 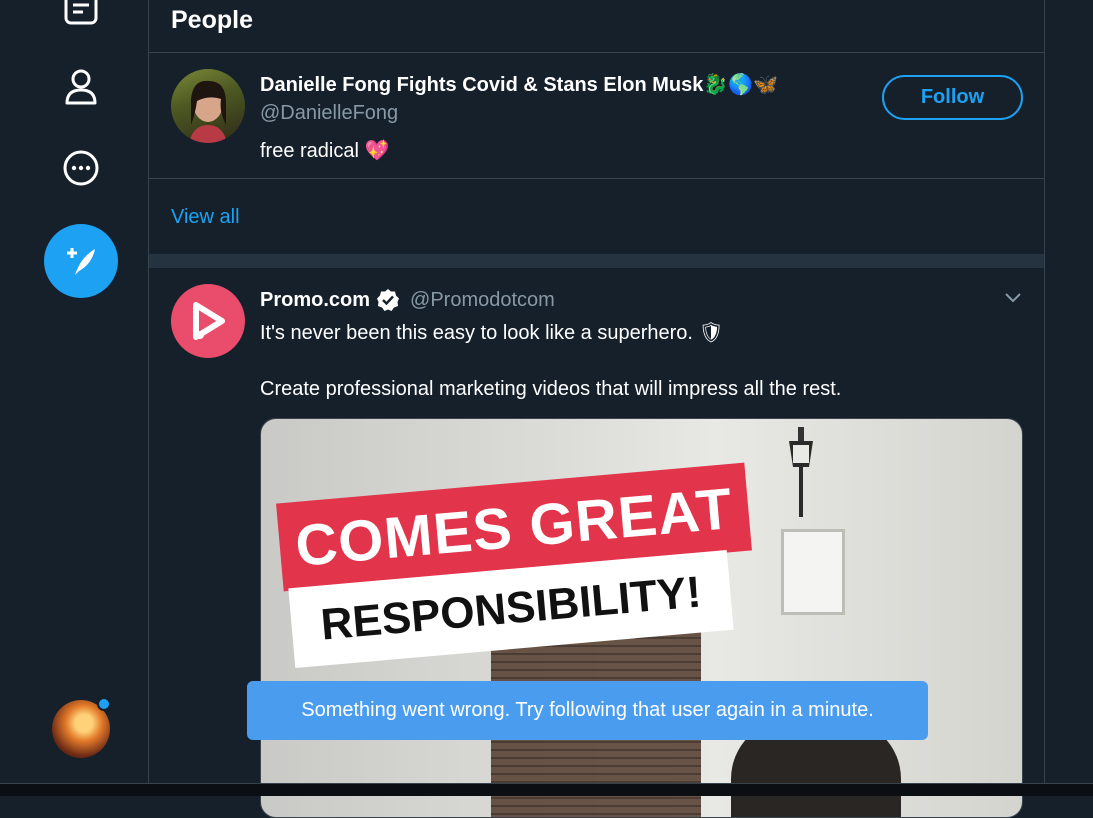 I want to click on view-all-link: View all, so click(x=205, y=217).